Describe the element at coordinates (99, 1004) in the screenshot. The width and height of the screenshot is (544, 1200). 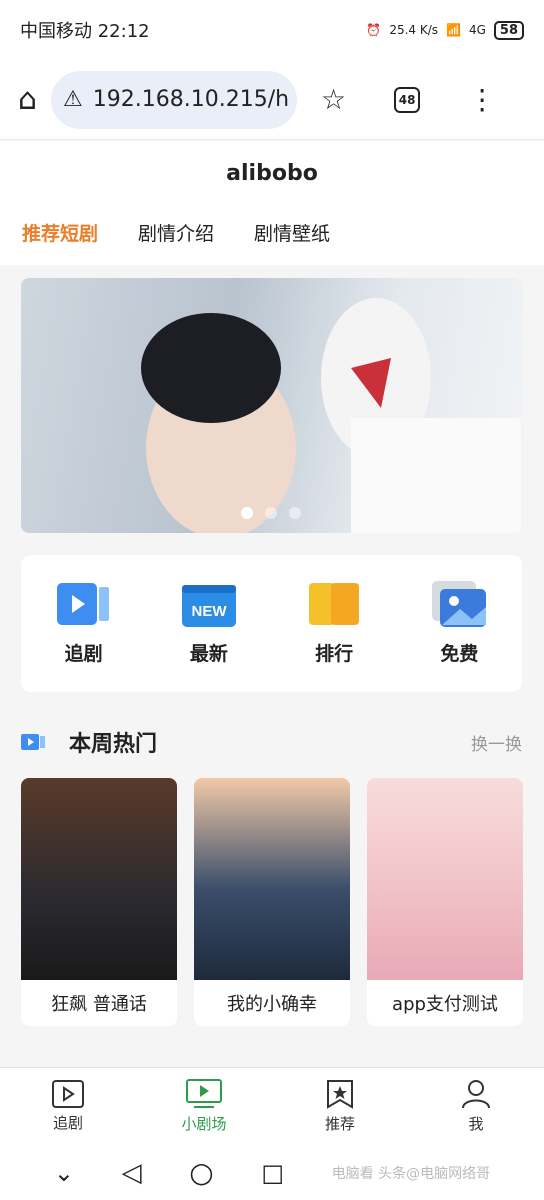
I see `drama-title: 狂飙 普通话` at that location.